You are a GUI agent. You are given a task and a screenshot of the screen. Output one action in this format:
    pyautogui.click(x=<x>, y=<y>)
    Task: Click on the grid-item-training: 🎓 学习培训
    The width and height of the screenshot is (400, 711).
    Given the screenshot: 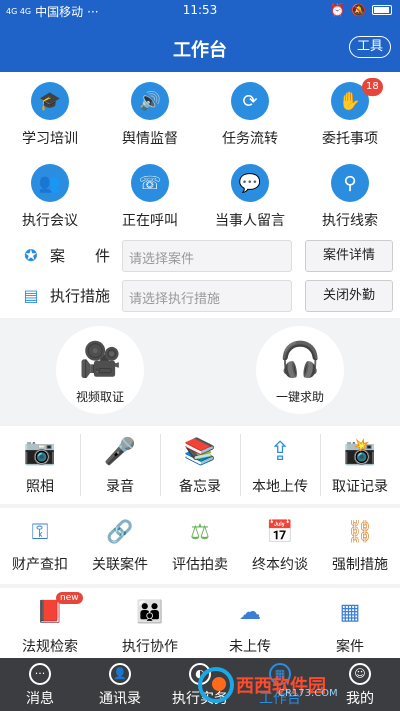 What is the action you would take?
    pyautogui.click(x=50, y=115)
    